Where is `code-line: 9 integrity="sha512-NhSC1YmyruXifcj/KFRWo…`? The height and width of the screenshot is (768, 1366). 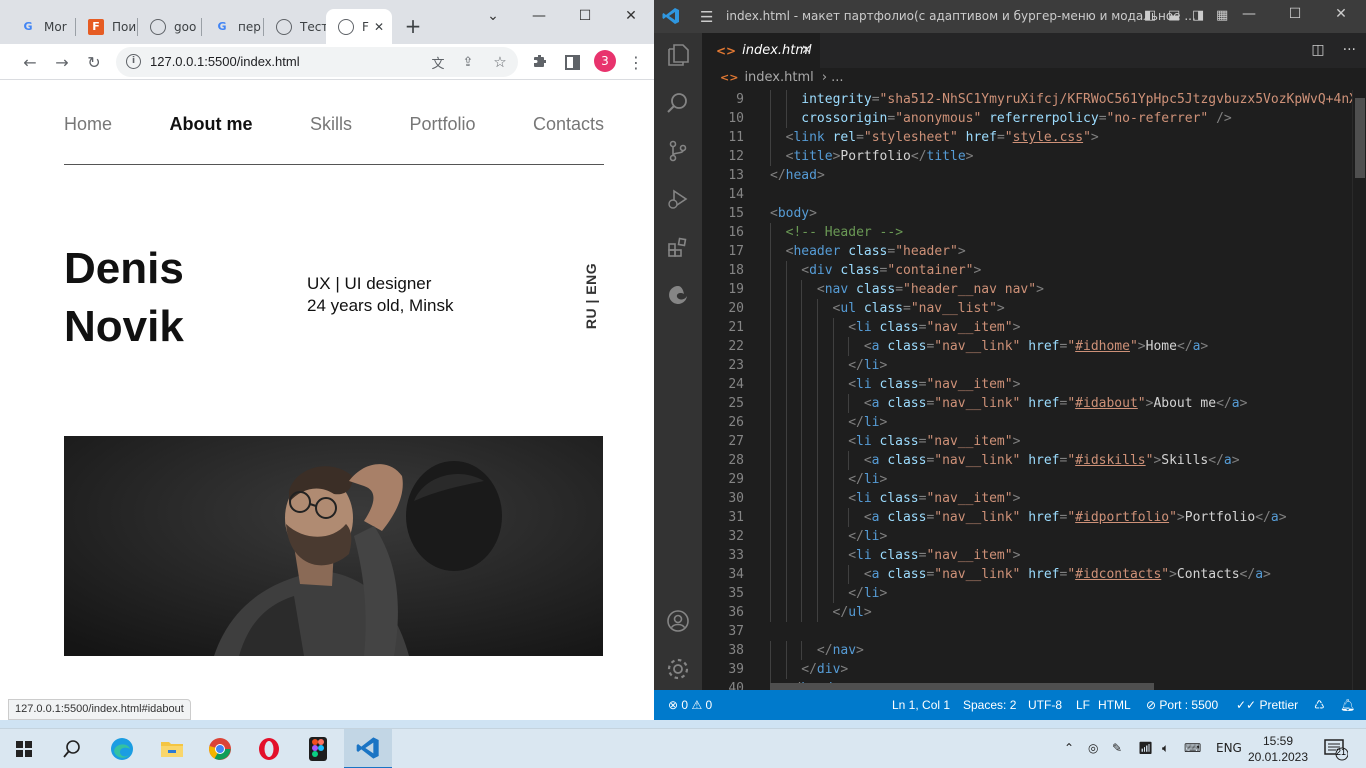 code-line: 9 integrity="sha512-NhSC1YmyruXifcj/KFRWo… is located at coordinates (1027, 99).